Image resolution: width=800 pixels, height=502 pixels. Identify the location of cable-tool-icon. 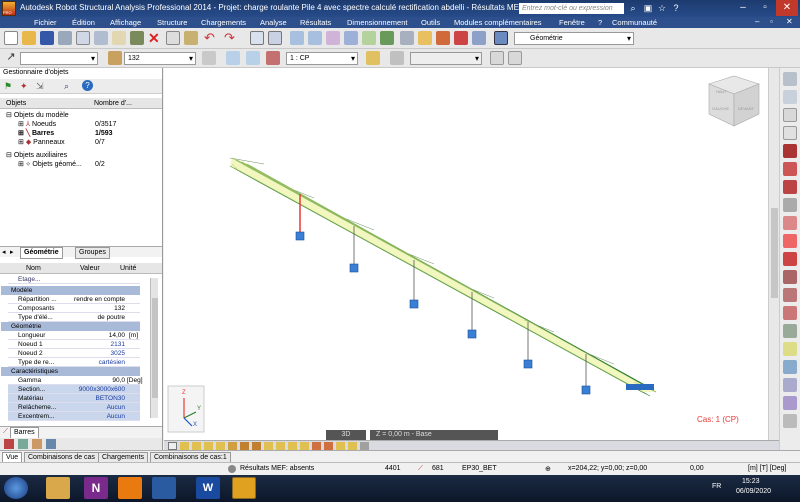
(790, 277).